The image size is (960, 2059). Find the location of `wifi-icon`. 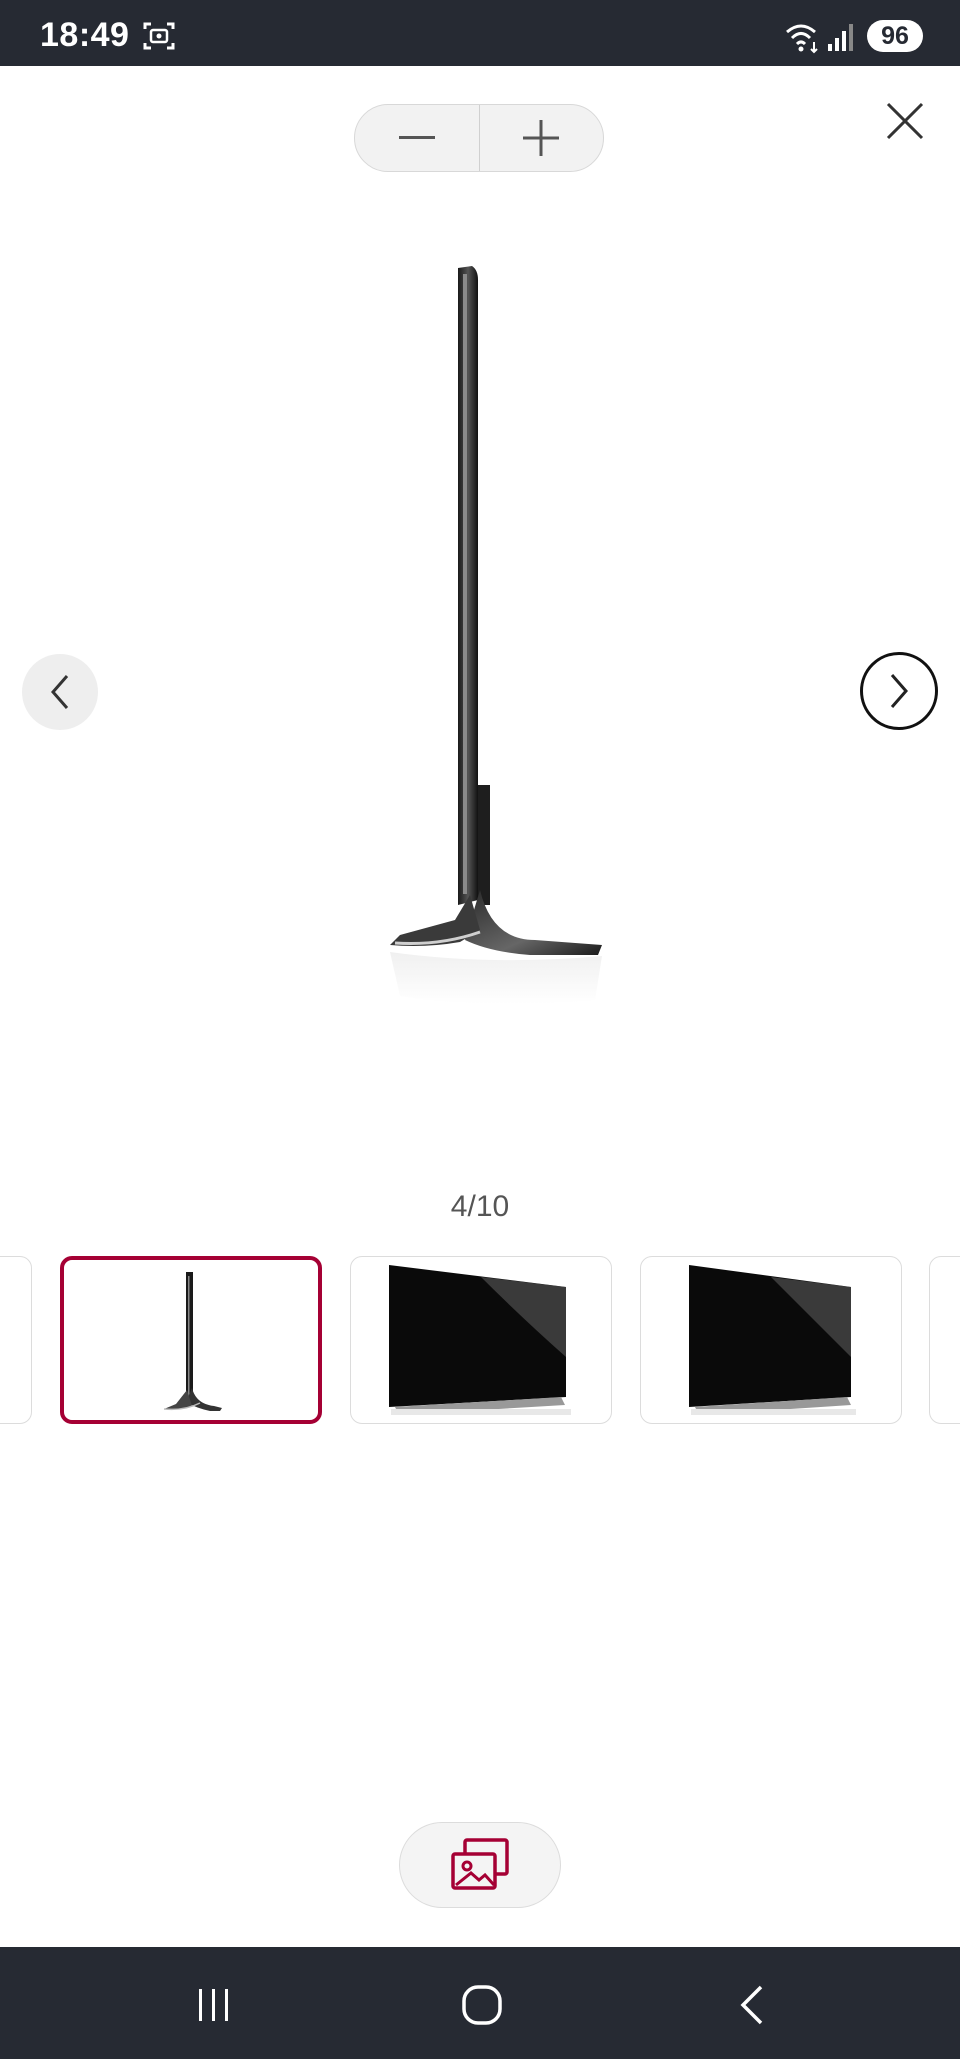

wifi-icon is located at coordinates (803, 39).